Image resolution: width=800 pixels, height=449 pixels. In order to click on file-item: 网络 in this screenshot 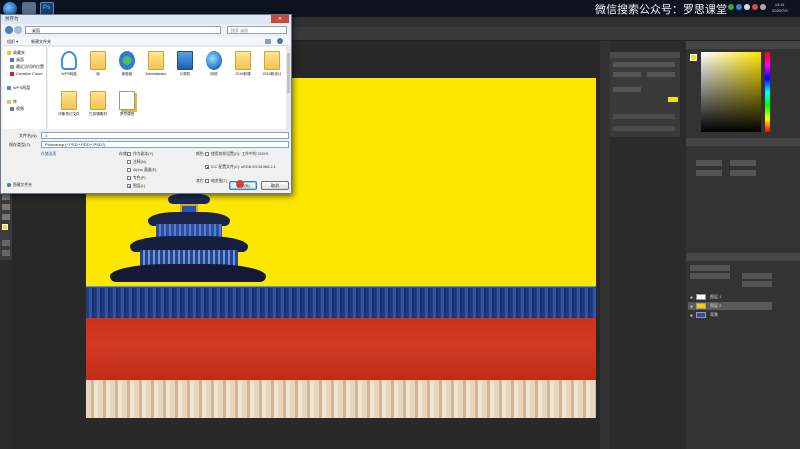, I will do `click(214, 67)`.